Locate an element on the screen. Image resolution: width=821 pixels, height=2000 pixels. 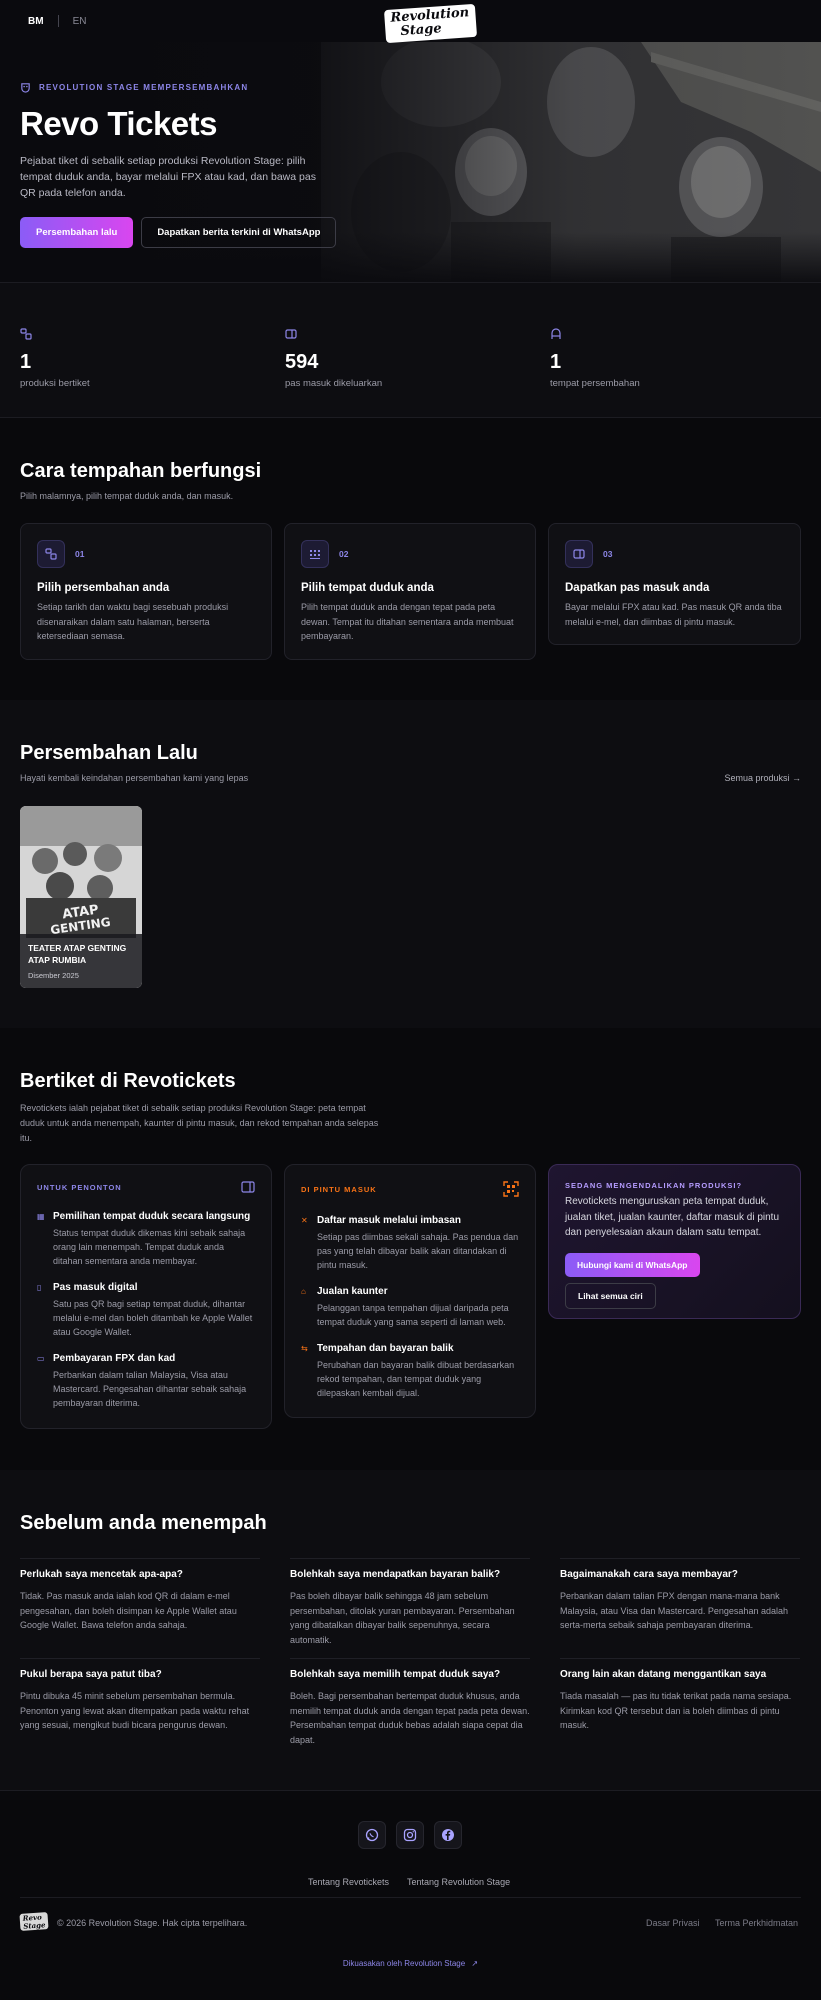
see-all-features-button: Lihat semua ciri is located at coordinates (610, 1295).